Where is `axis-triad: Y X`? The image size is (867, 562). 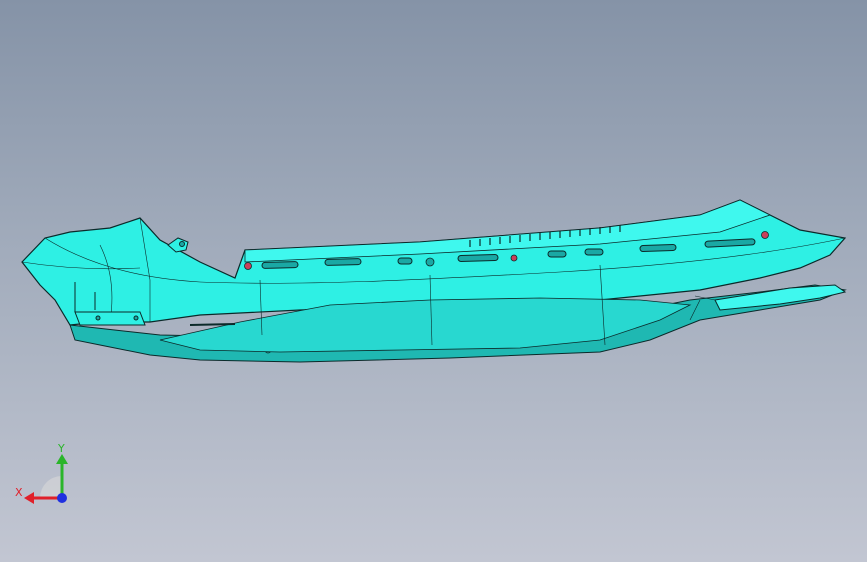 axis-triad: Y X is located at coordinates (41, 473).